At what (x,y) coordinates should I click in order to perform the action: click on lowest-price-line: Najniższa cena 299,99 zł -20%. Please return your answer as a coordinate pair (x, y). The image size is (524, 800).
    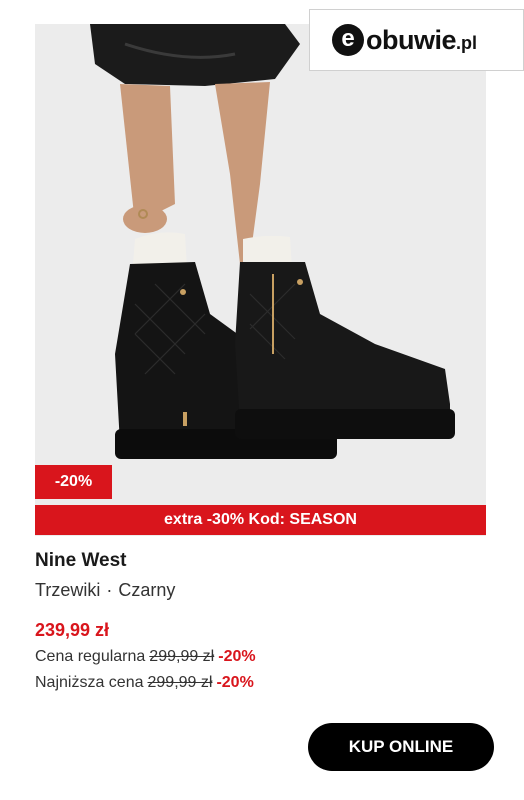
    Looking at the image, I should click on (144, 683).